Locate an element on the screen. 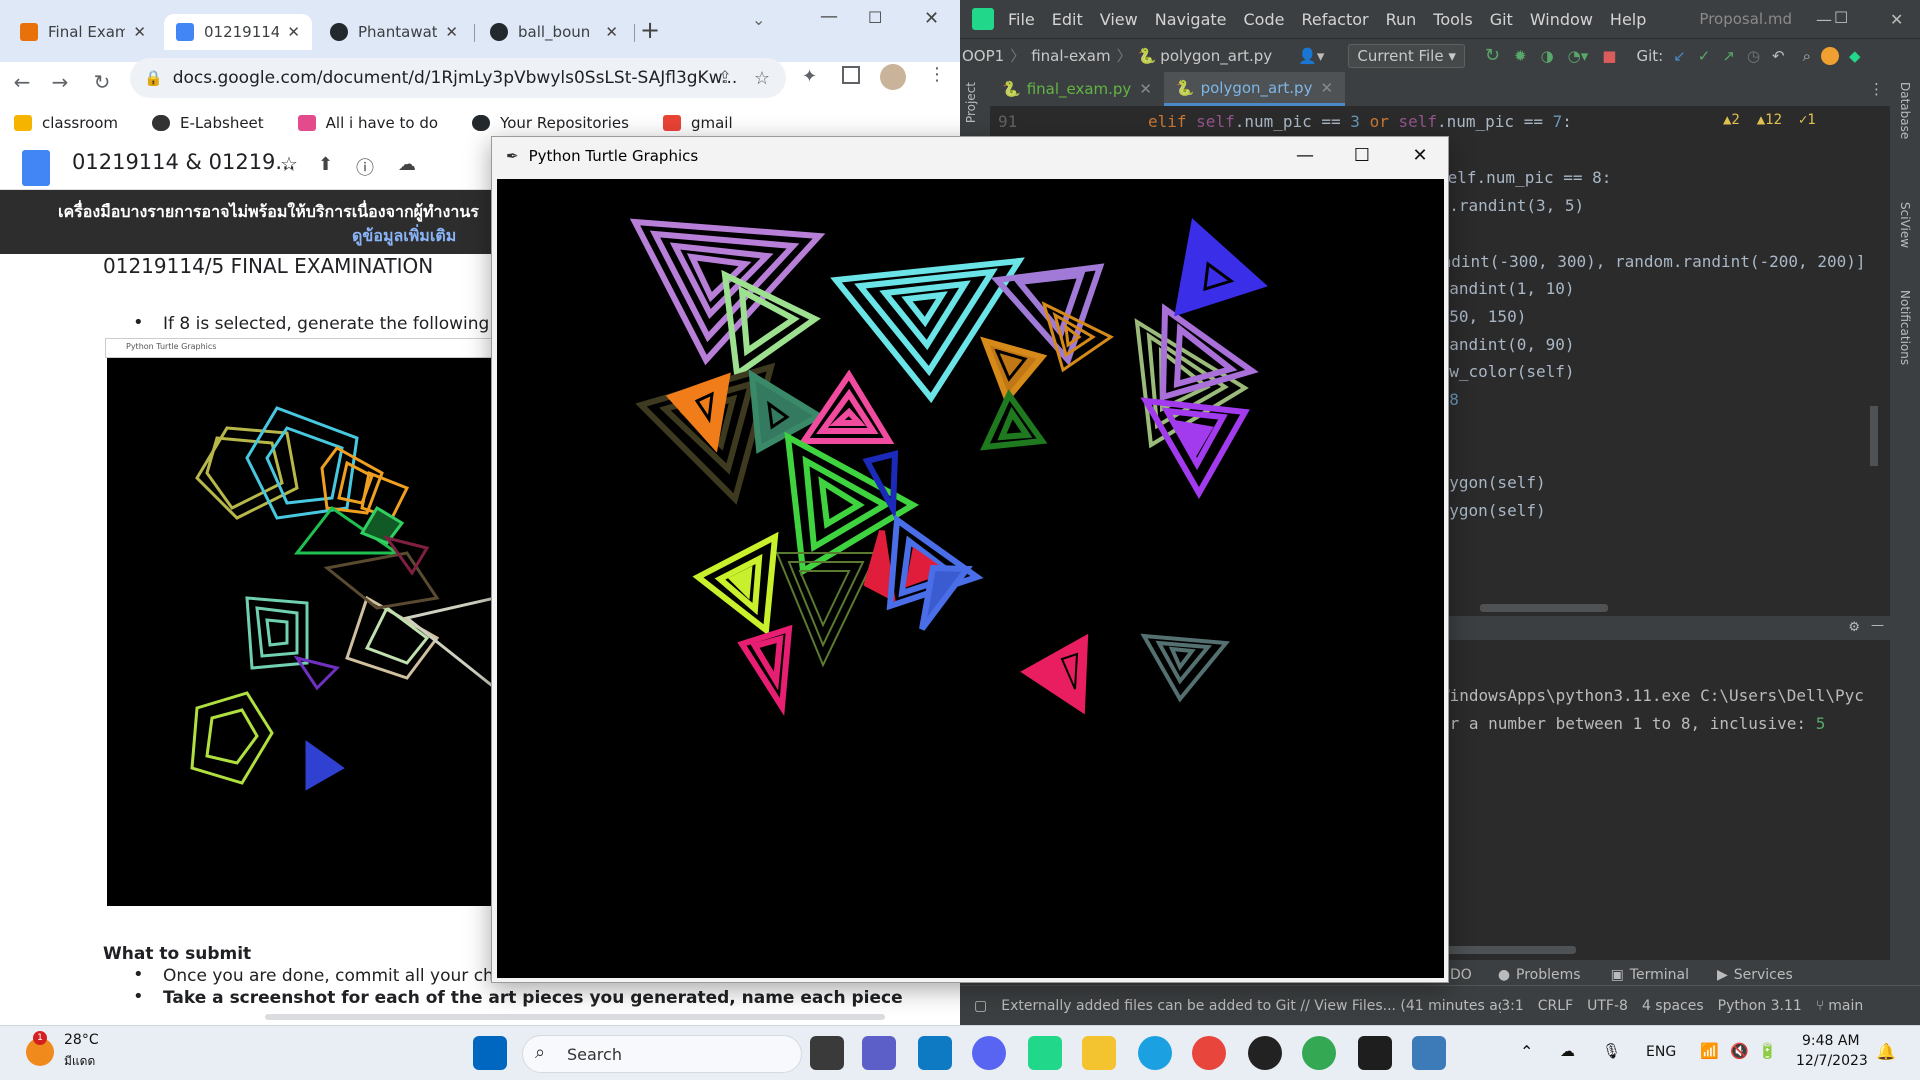  tool-tab-todo: DO is located at coordinates (1461, 975).